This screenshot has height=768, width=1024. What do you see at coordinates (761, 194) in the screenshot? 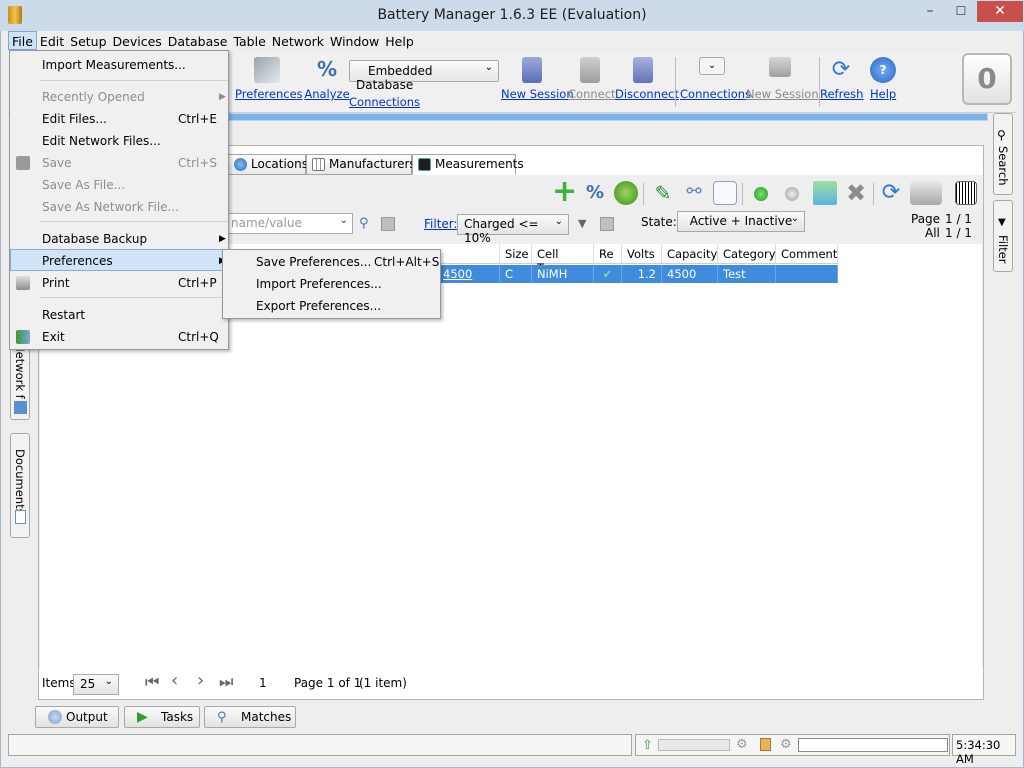
I see `active-state-icon` at bounding box center [761, 194].